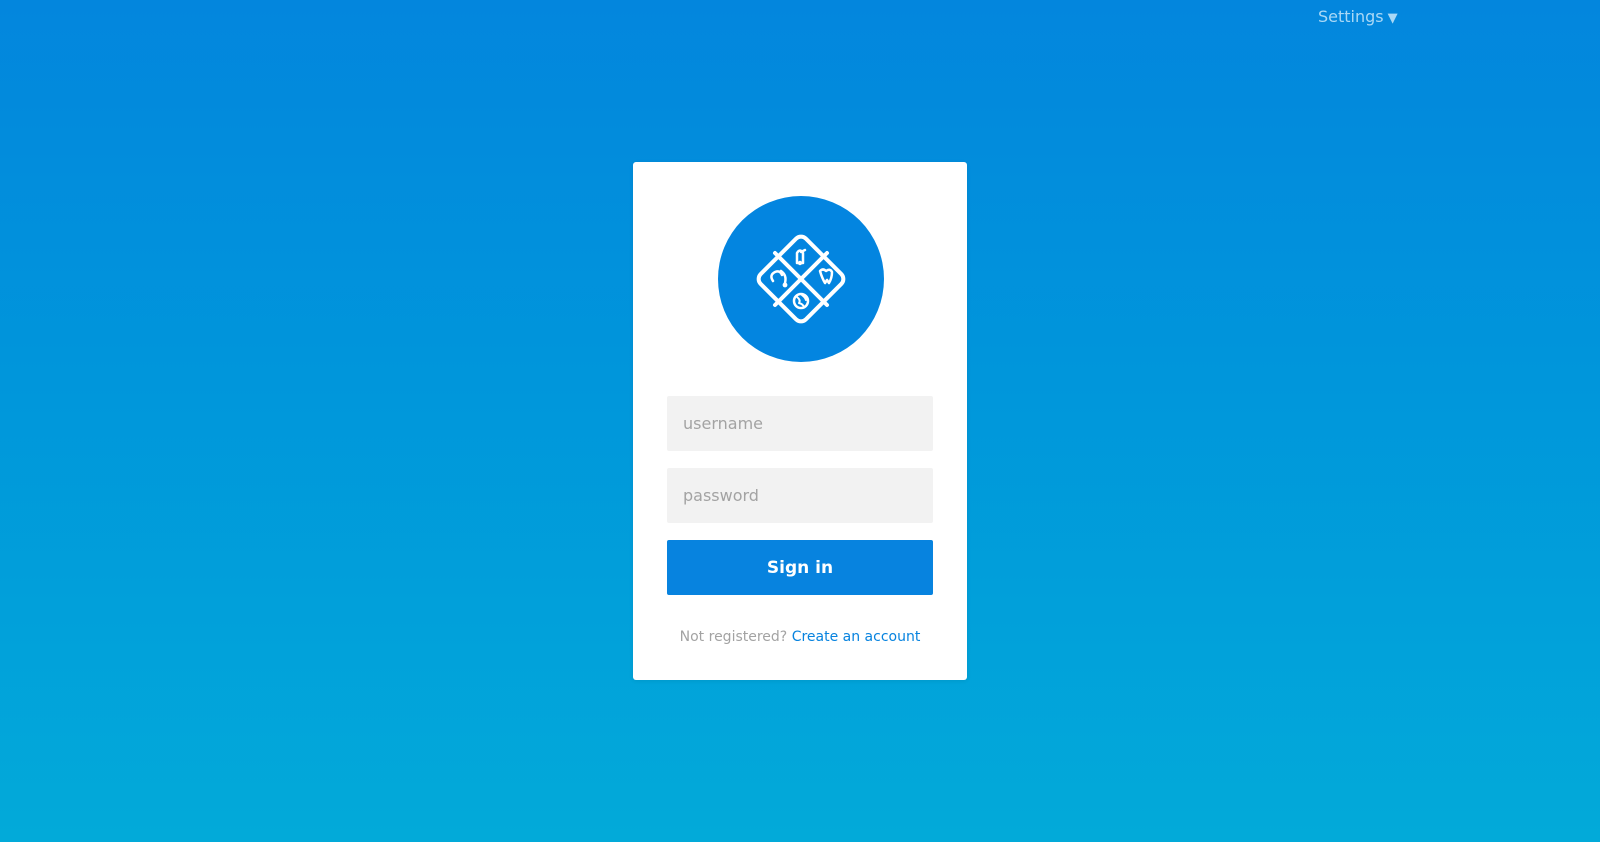 Image resolution: width=1600 pixels, height=842 pixels. I want to click on logo, so click(801, 279).